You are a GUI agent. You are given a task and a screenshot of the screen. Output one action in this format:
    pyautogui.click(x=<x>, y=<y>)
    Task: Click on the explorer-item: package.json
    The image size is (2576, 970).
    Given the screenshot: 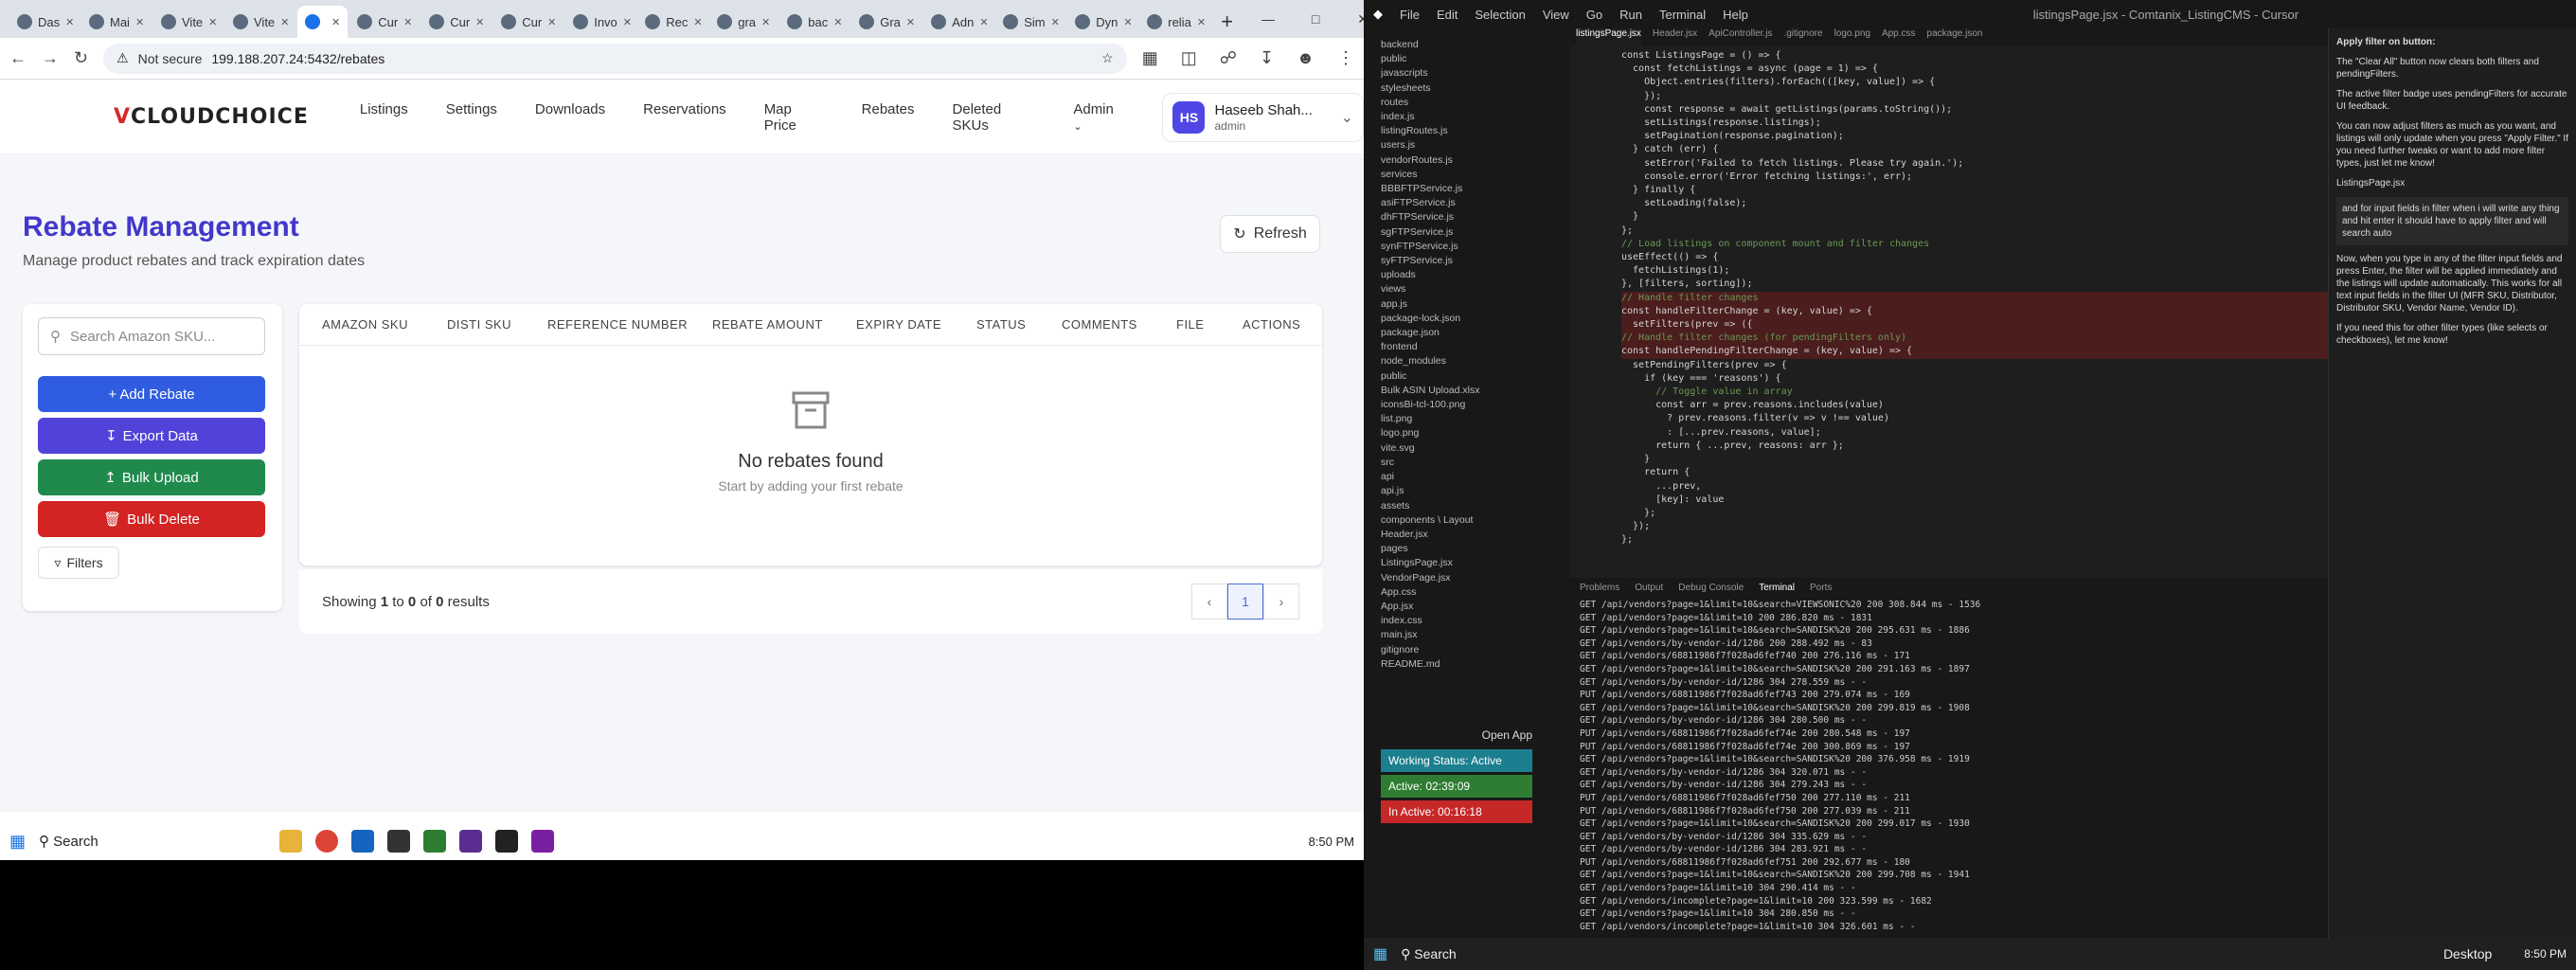 What is the action you would take?
    pyautogui.click(x=1475, y=333)
    